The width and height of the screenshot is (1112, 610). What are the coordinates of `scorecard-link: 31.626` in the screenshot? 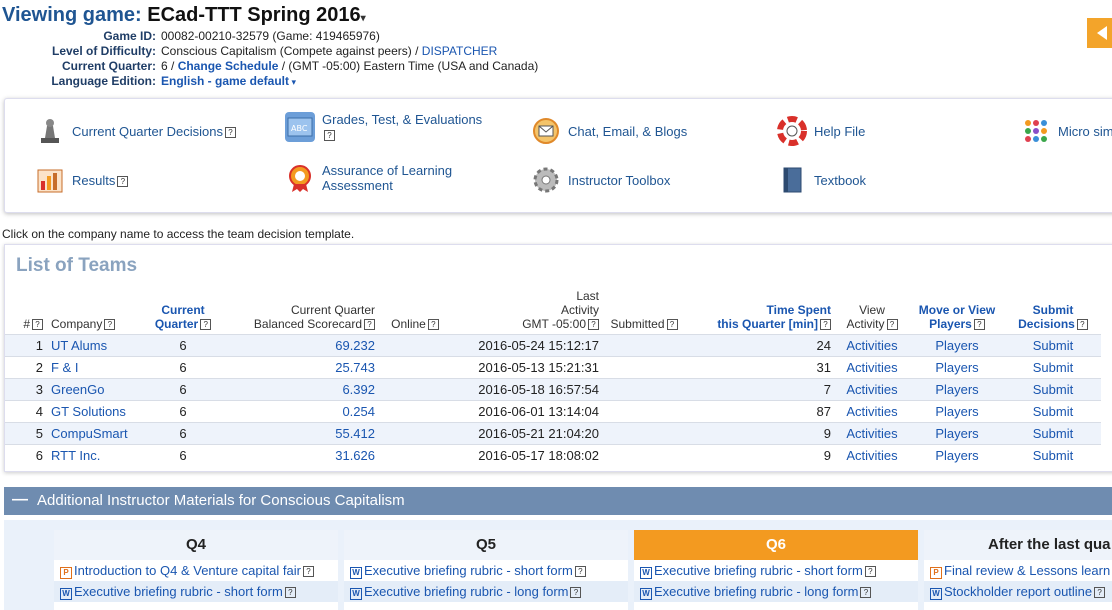 It's located at (300, 455).